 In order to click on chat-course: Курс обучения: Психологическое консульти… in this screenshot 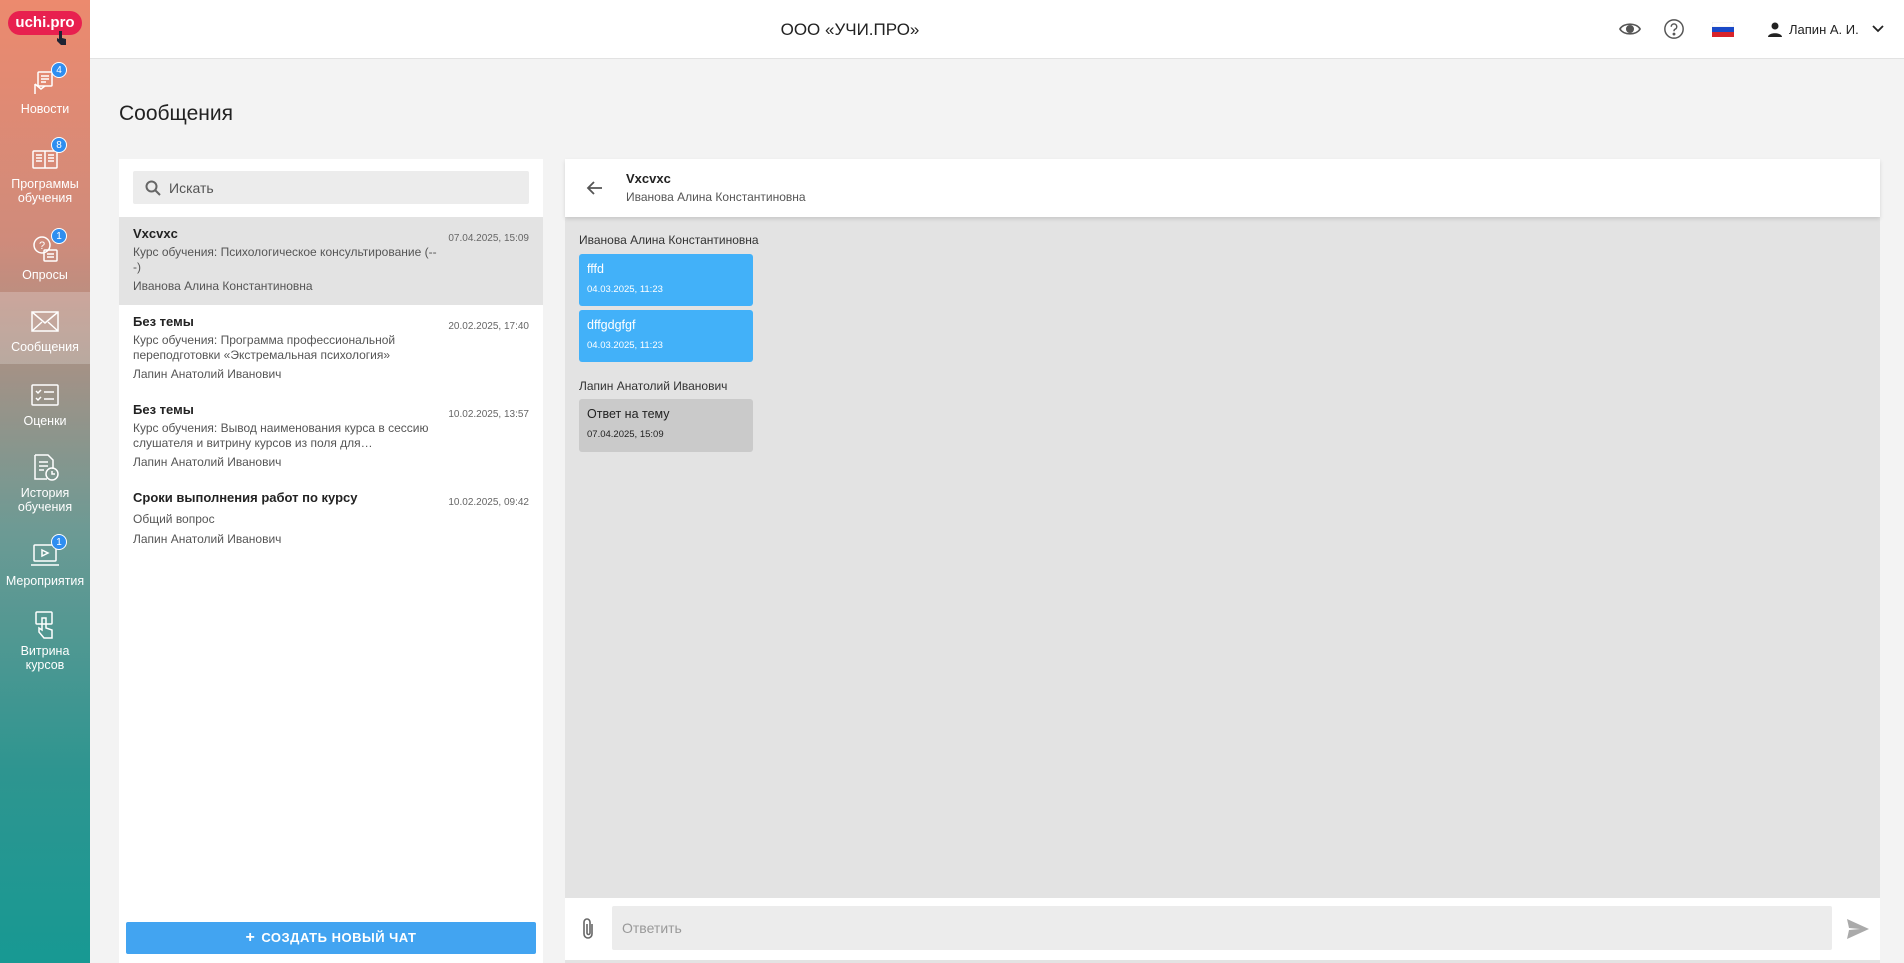, I will do `click(285, 259)`.